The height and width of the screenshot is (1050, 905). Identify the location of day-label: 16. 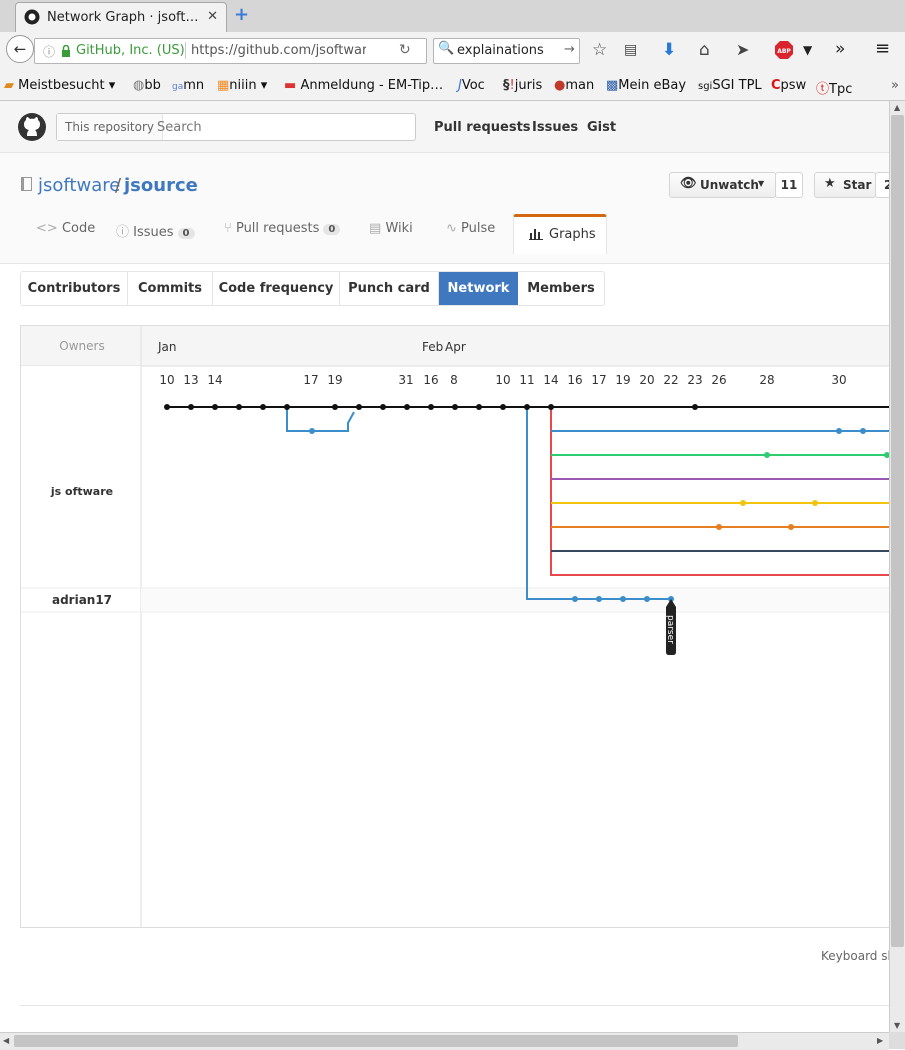
(430, 380).